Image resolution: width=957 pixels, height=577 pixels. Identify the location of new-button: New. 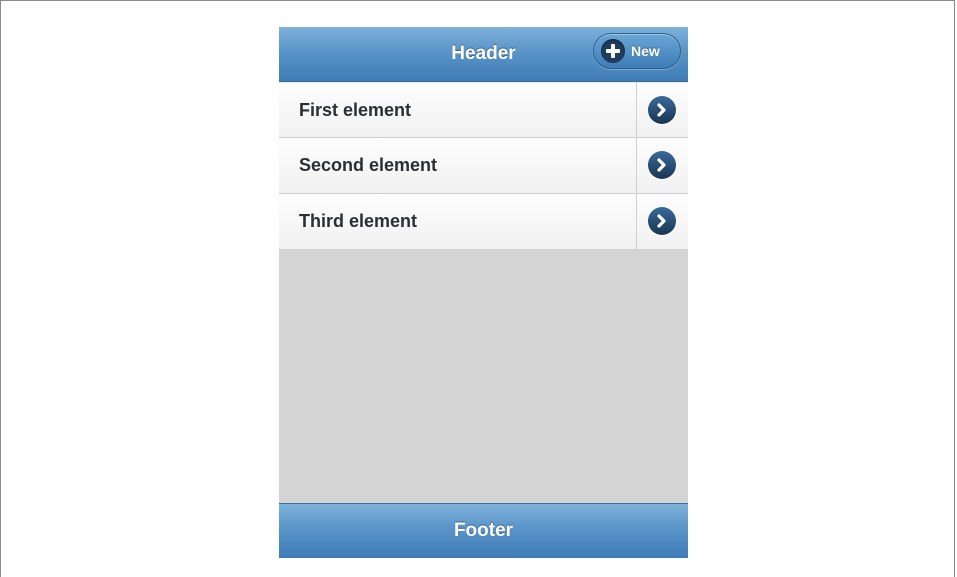
(637, 51).